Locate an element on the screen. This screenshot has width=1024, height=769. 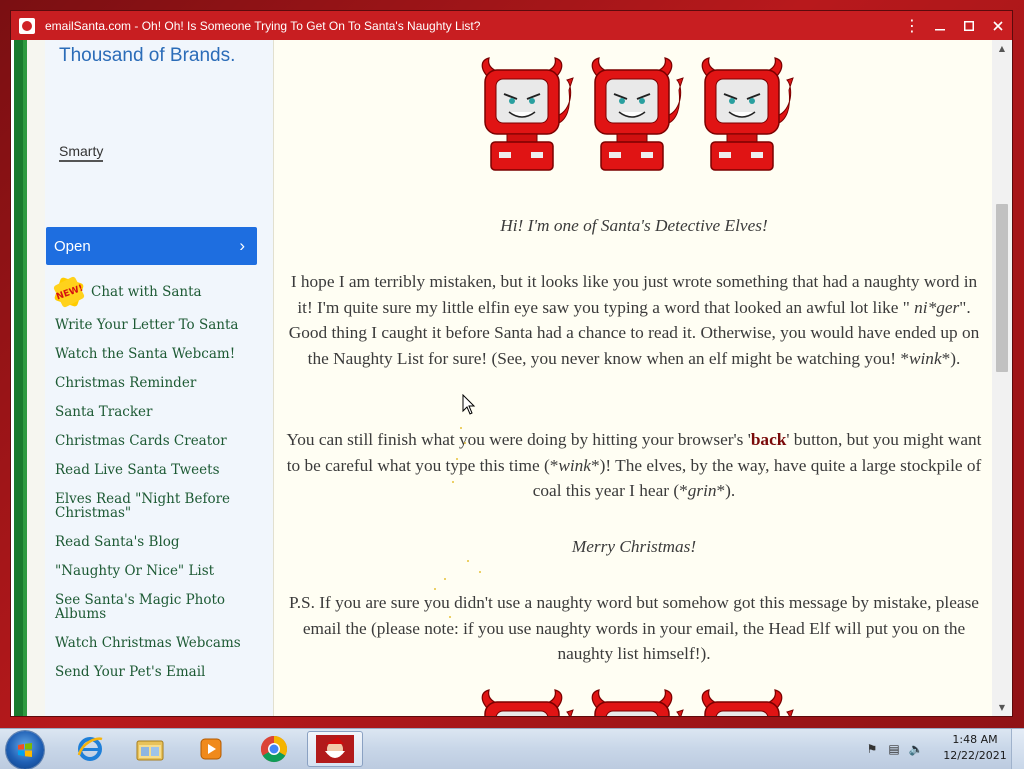
sidebar-item-santa-tweets: Read Live Santa Tweets is located at coordinates (150, 470).